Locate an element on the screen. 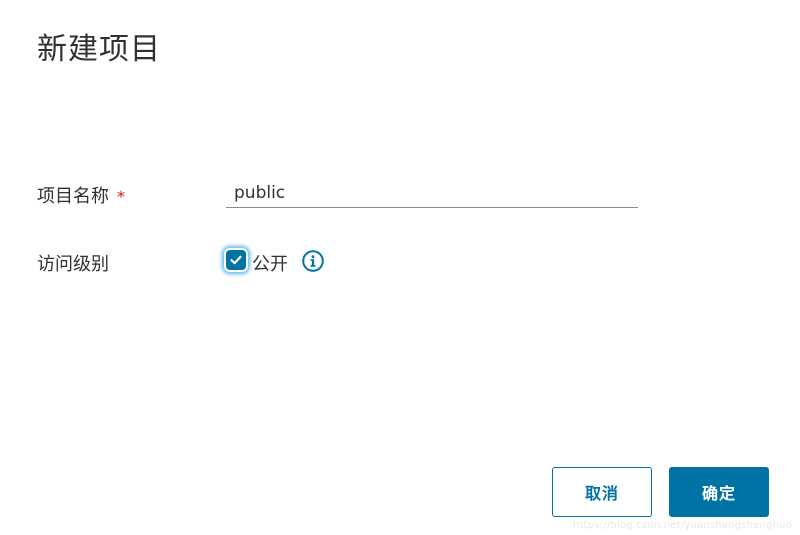 The image size is (800, 535). access-level-label: 访问级别 is located at coordinates (73, 264).